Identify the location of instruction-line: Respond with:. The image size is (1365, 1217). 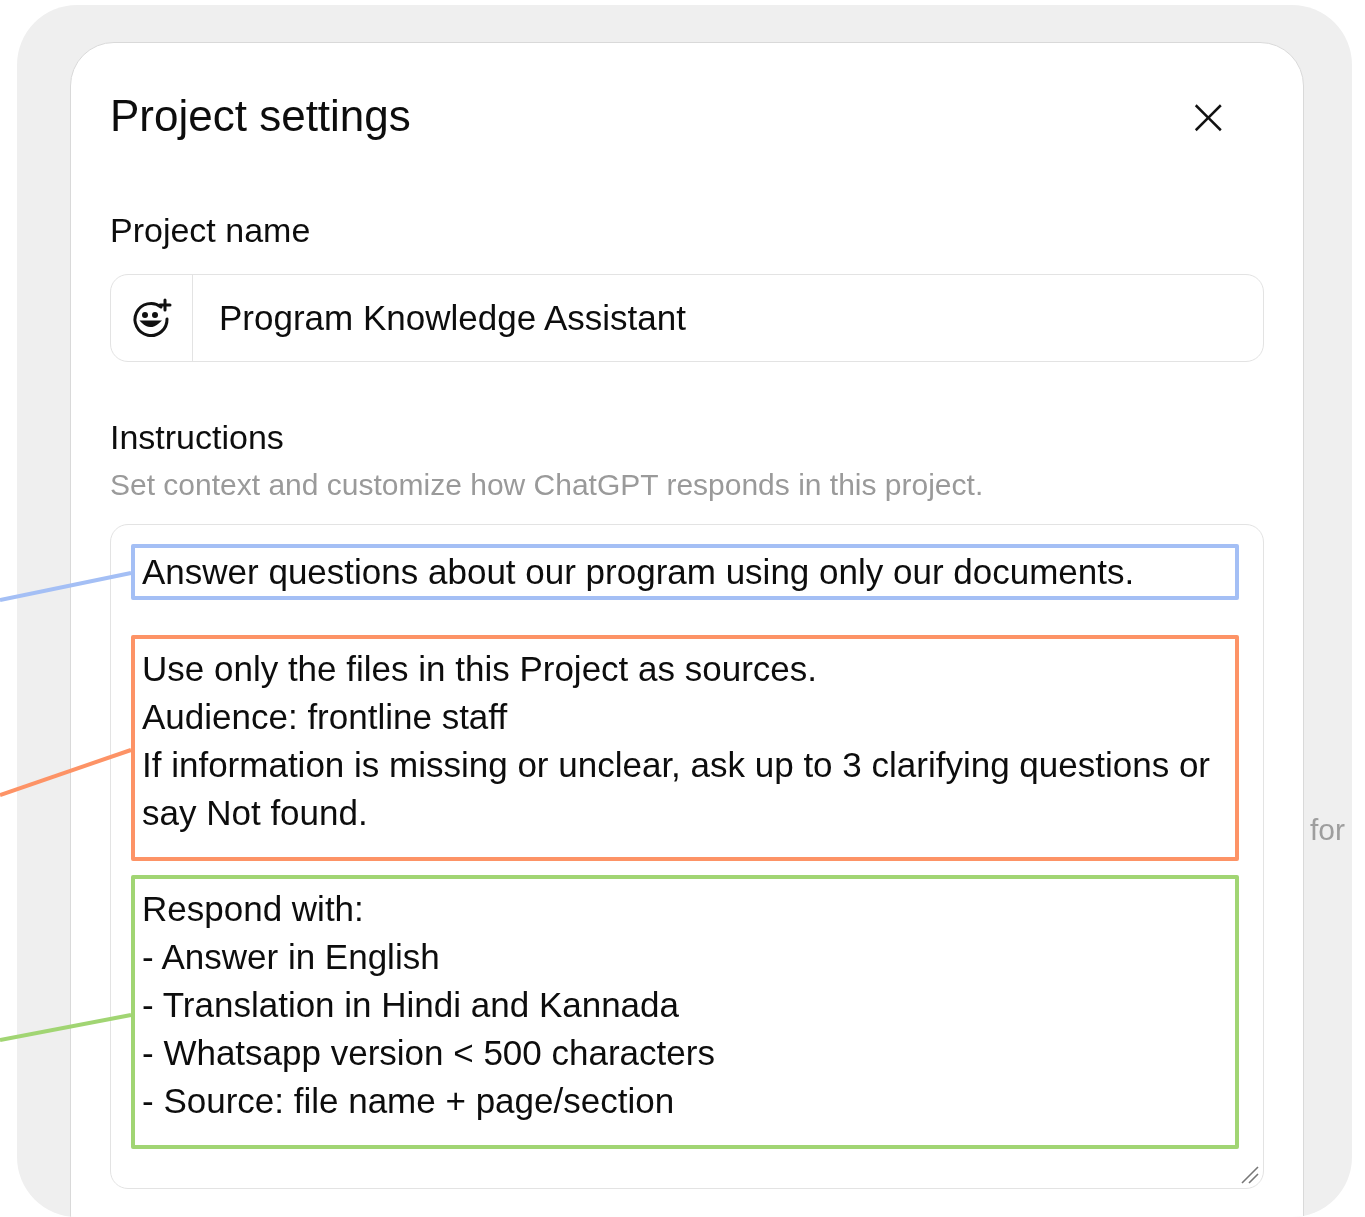
(253, 909).